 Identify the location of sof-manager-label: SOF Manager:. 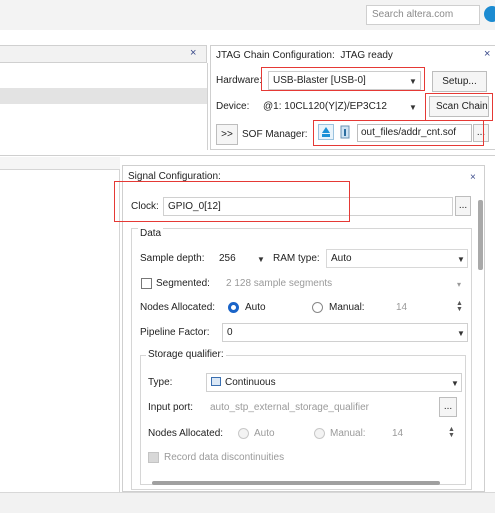
(275, 134).